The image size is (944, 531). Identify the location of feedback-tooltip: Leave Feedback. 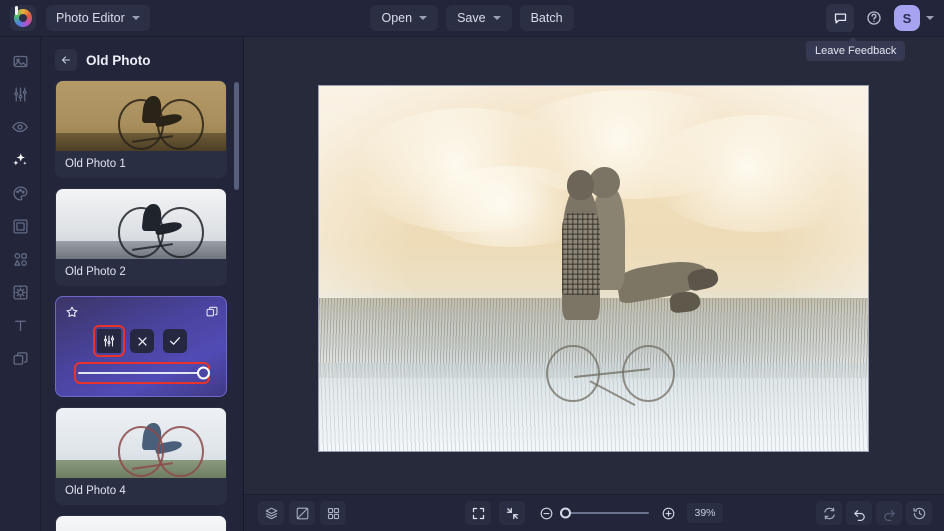
(856, 49).